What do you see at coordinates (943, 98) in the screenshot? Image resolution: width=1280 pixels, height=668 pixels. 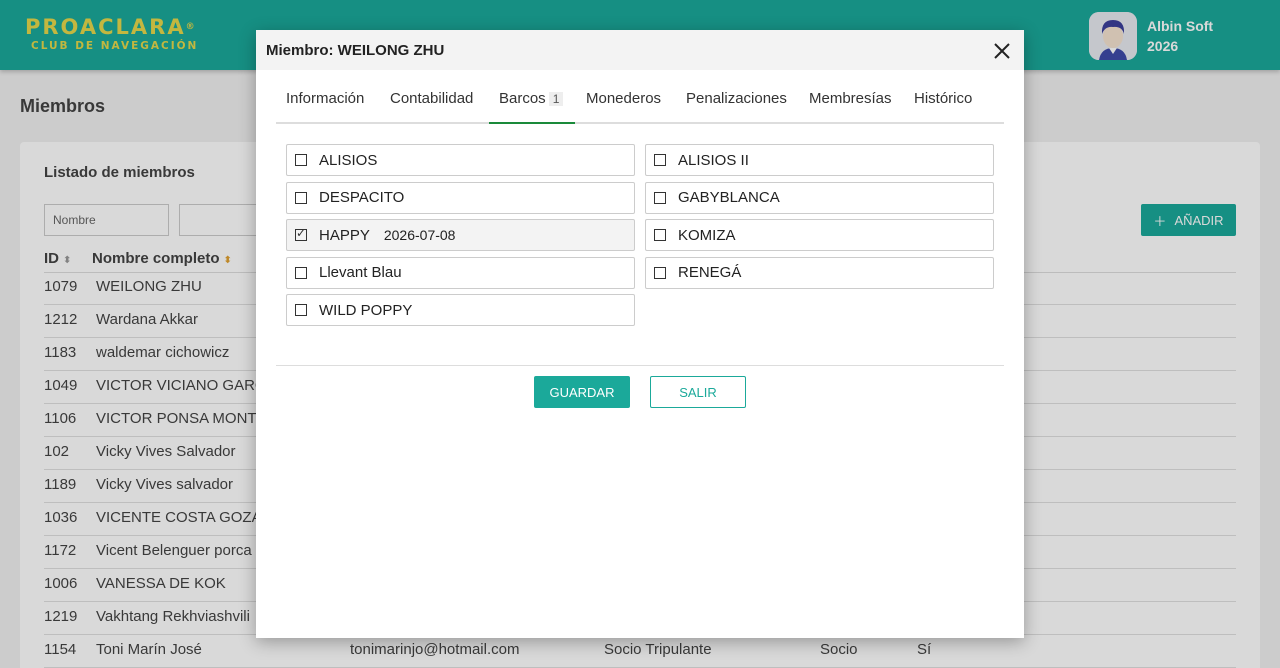 I see `tab-historico-label: Histórico` at bounding box center [943, 98].